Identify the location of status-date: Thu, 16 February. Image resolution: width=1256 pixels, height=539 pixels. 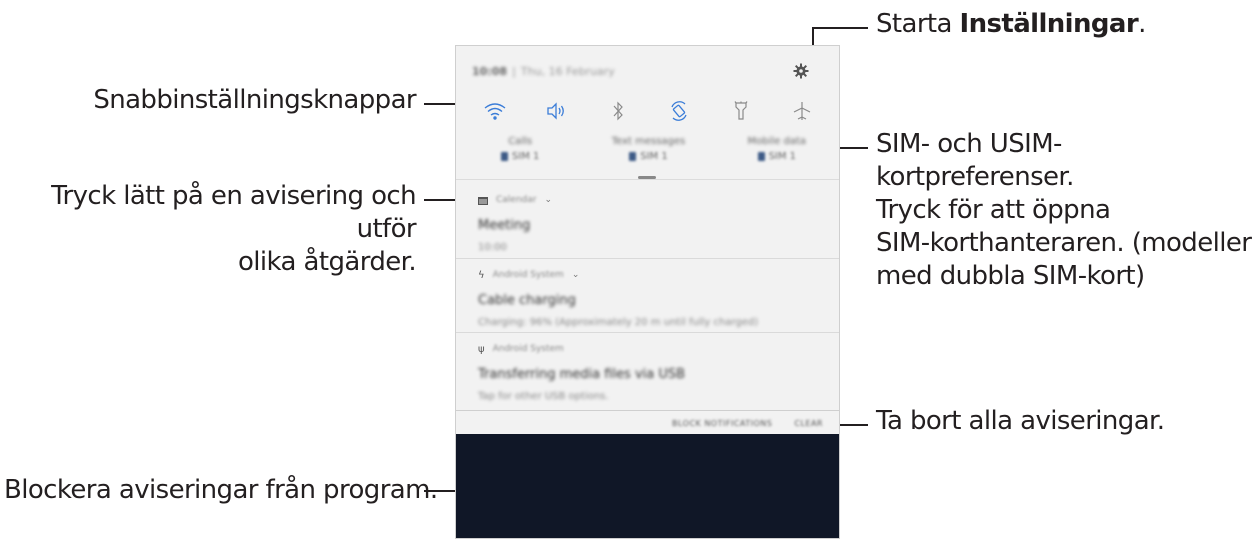
(567, 71).